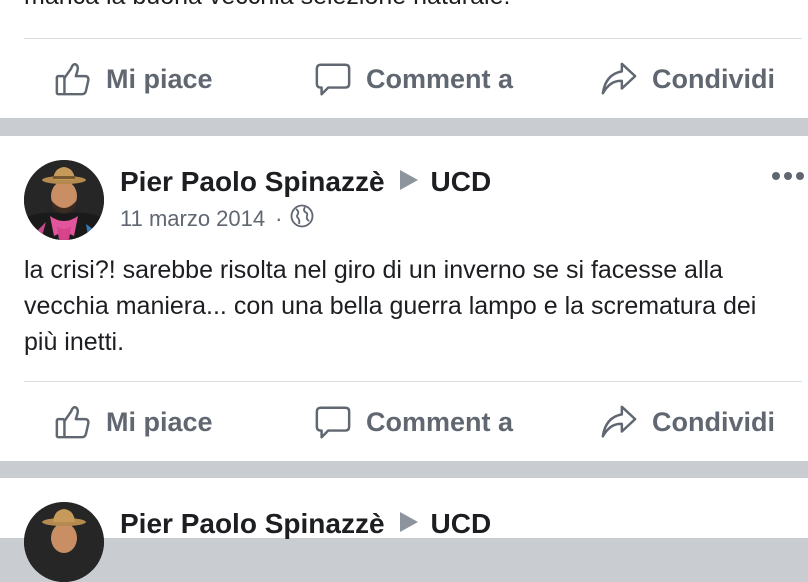  What do you see at coordinates (788, 176) in the screenshot?
I see `more-options-icon` at bounding box center [788, 176].